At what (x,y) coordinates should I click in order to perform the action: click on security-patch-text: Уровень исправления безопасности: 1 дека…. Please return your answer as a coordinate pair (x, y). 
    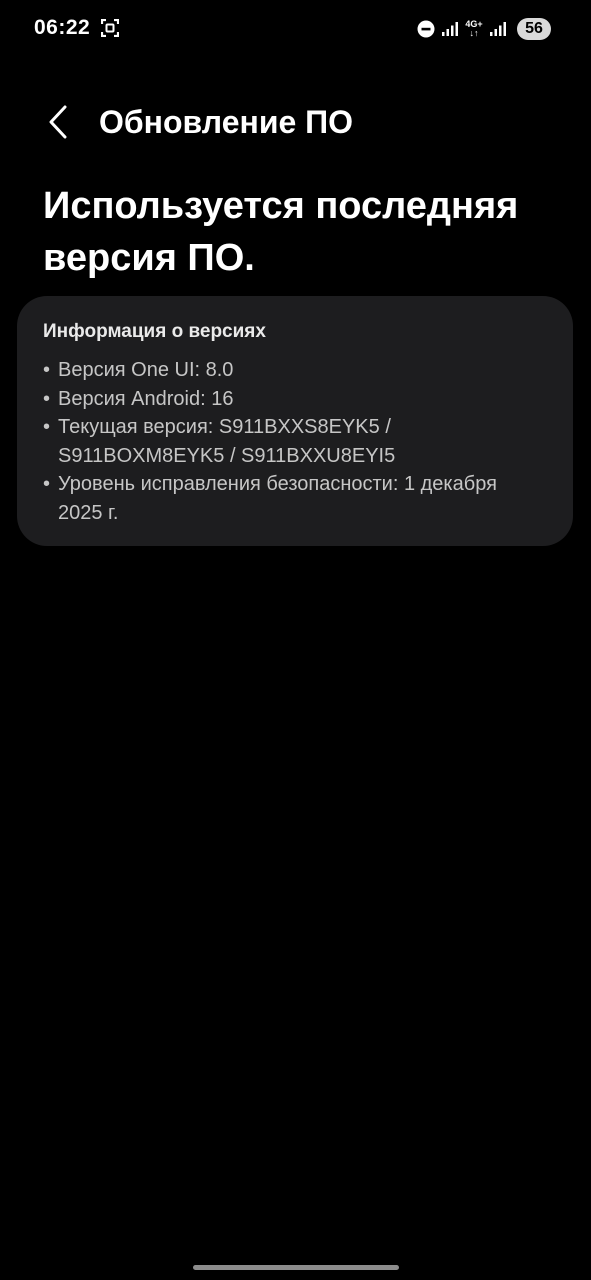
    Looking at the image, I should click on (277, 498).